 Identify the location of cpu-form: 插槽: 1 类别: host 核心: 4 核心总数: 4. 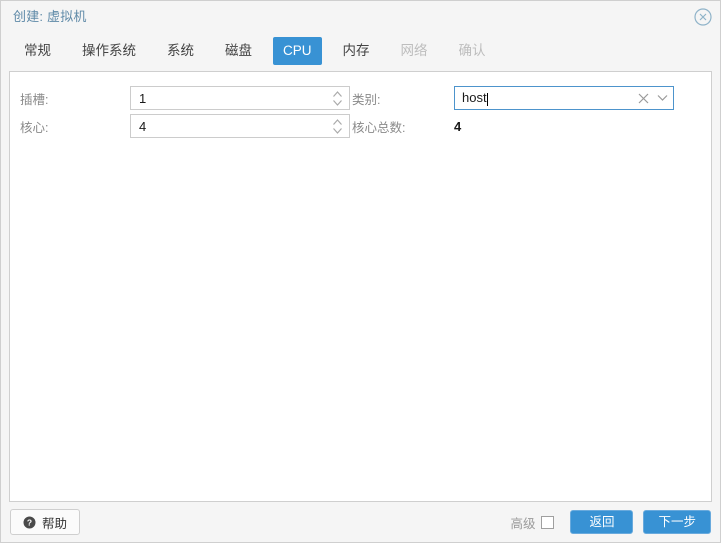
(360, 112).